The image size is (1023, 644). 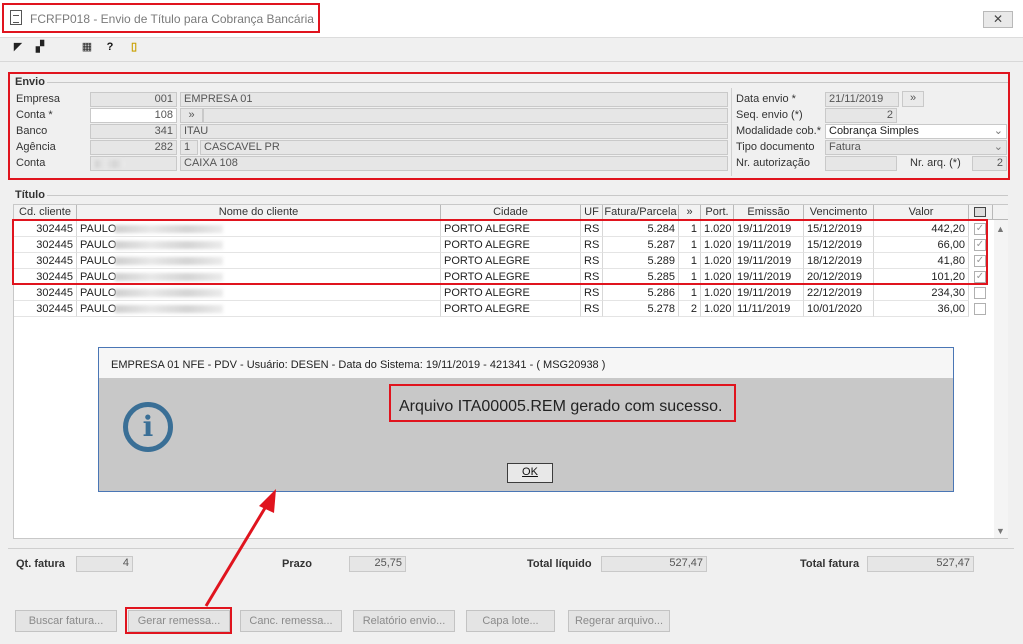 What do you see at coordinates (779, 131) in the screenshot?
I see `modalidade-label: Modalidade cob.*` at bounding box center [779, 131].